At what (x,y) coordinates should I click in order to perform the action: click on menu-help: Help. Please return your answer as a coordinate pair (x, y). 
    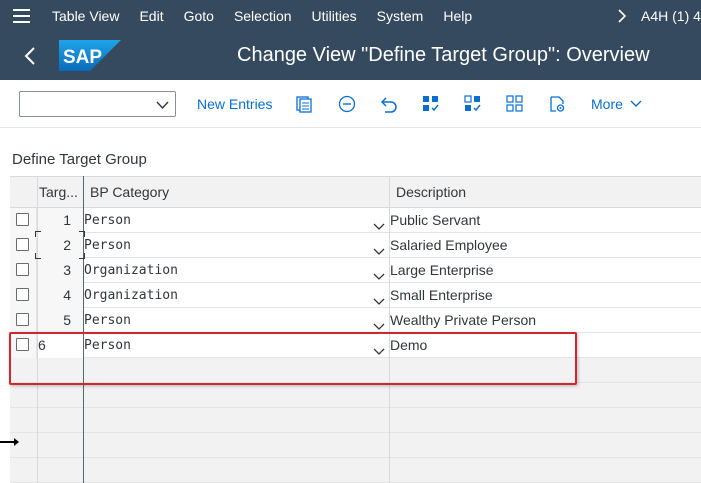
    Looking at the image, I should click on (457, 16).